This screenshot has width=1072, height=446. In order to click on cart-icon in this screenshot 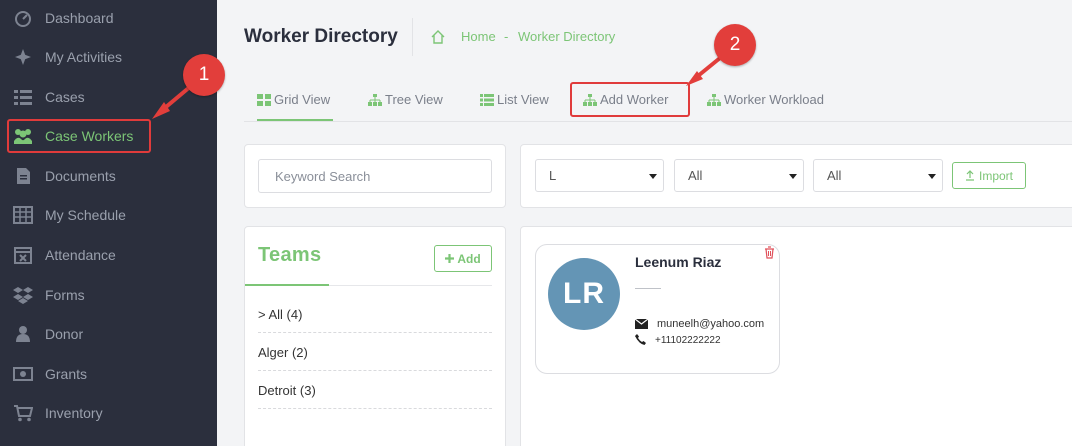, I will do `click(23, 413)`.